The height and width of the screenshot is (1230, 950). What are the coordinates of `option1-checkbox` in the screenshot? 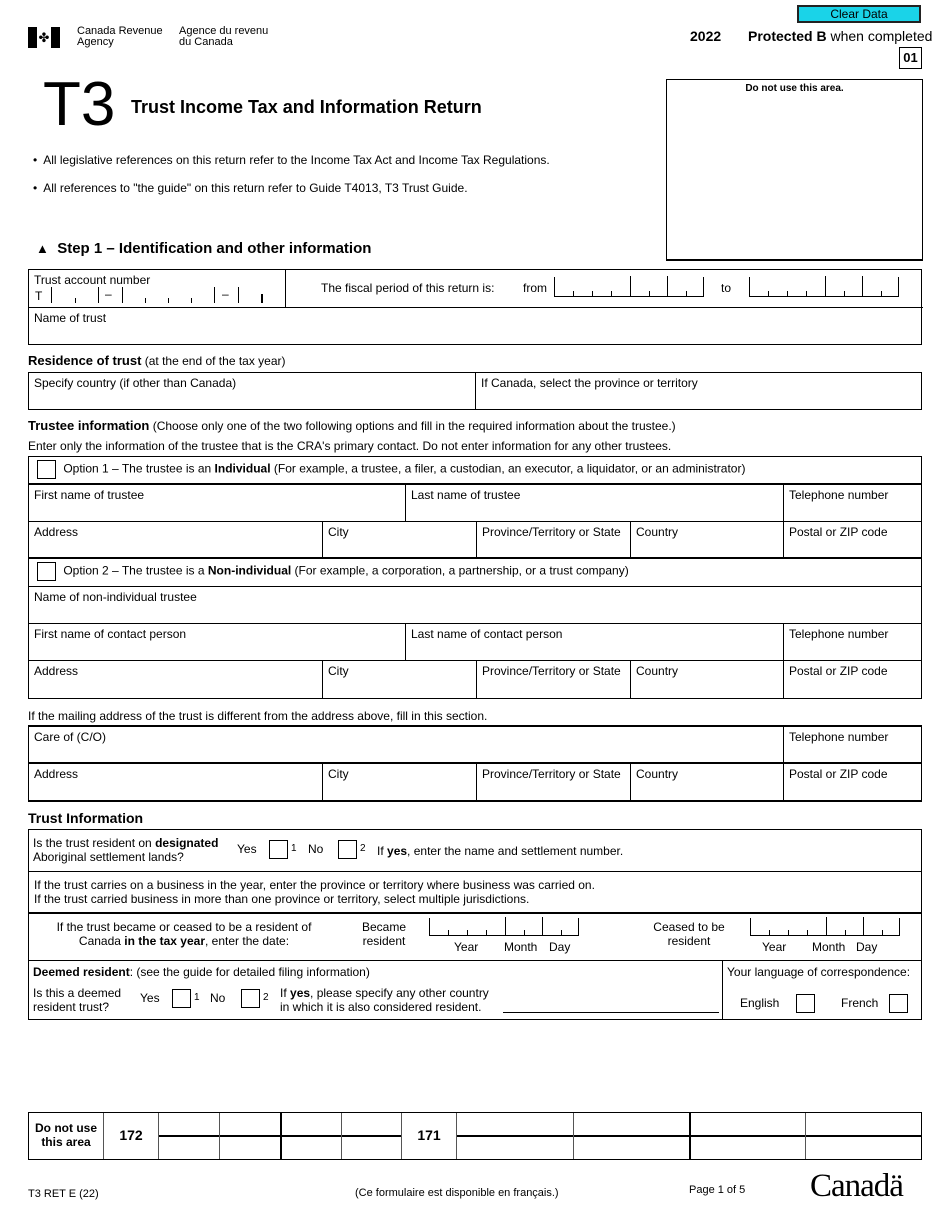 It's located at (46, 469).